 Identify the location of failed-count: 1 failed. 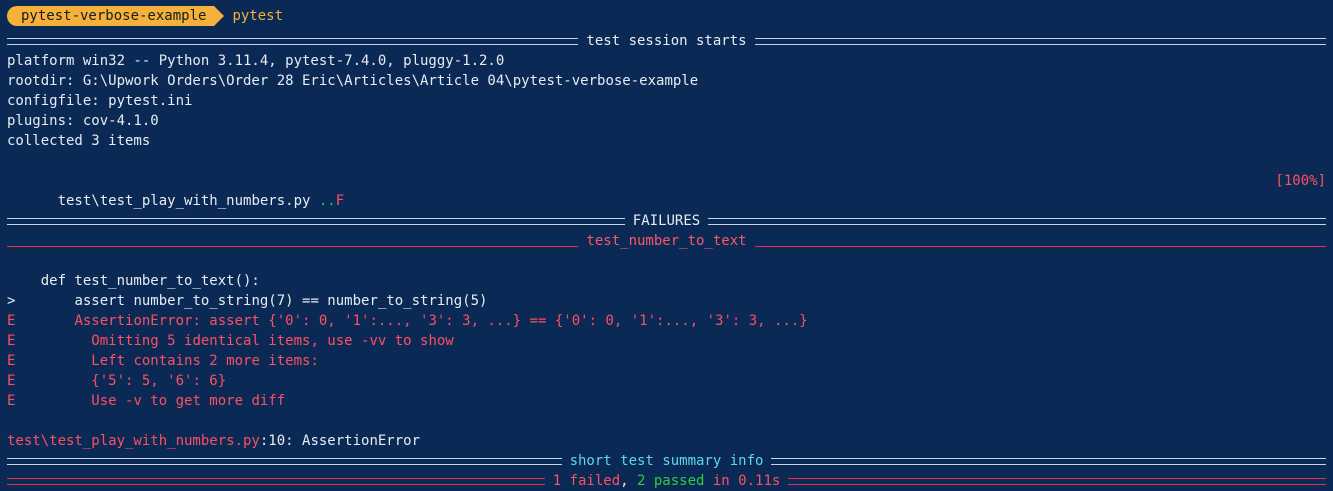
(586, 481).